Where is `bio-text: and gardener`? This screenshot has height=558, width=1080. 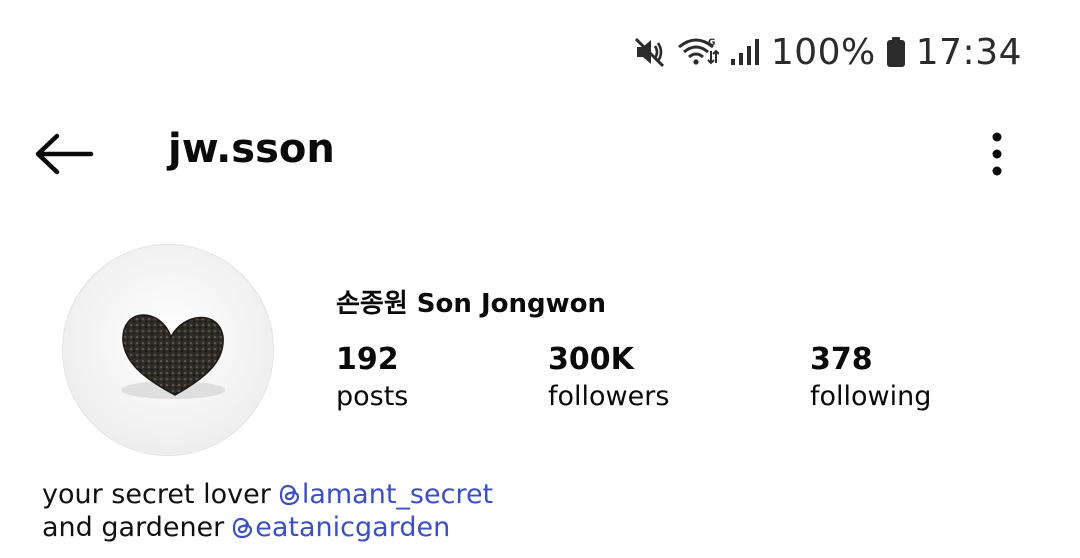
bio-text: and gardener is located at coordinates (133, 527).